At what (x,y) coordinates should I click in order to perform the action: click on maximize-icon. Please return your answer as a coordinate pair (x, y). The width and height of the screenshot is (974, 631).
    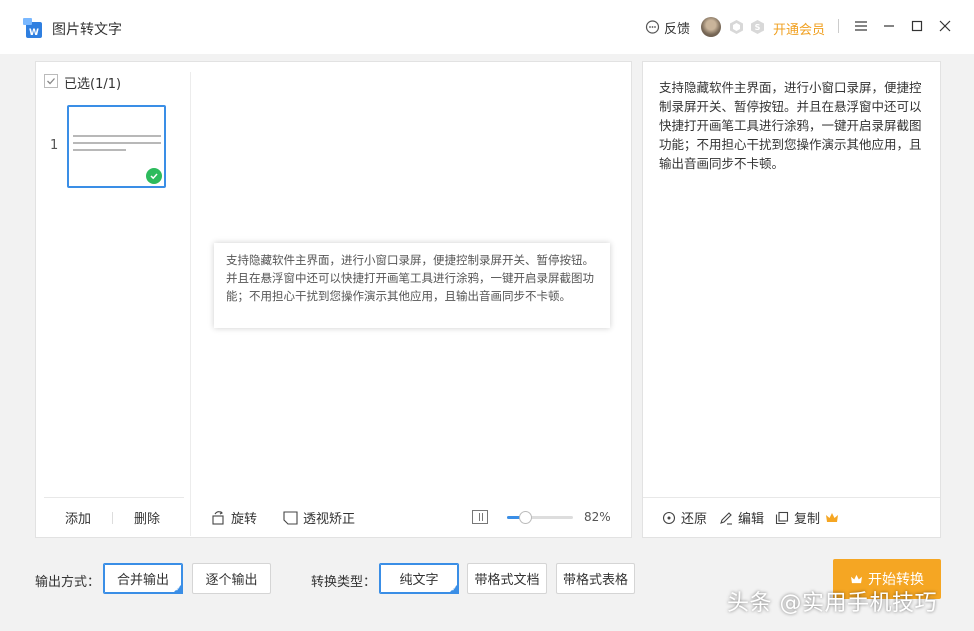
    Looking at the image, I should click on (917, 26).